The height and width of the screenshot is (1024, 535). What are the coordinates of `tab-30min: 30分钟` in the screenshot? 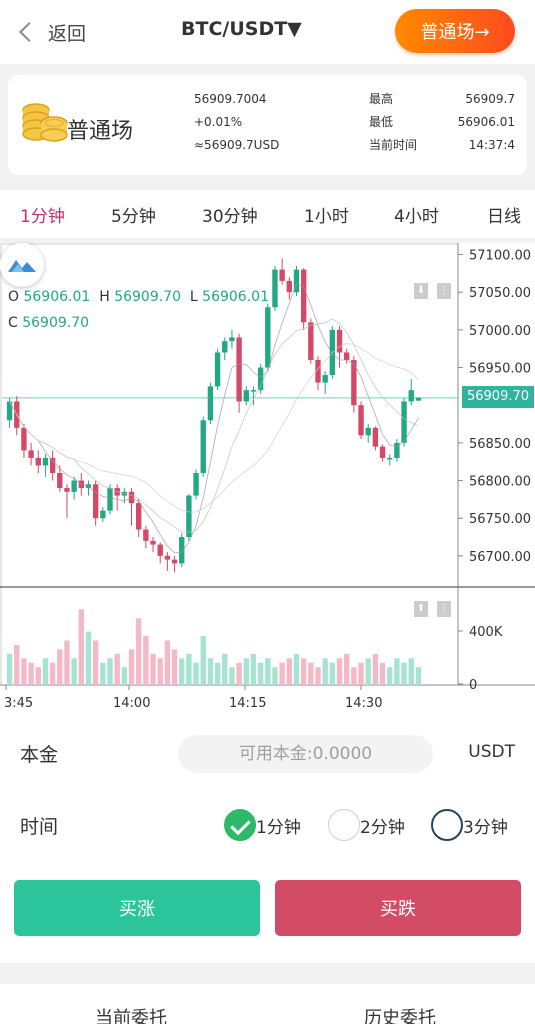 It's located at (230, 214).